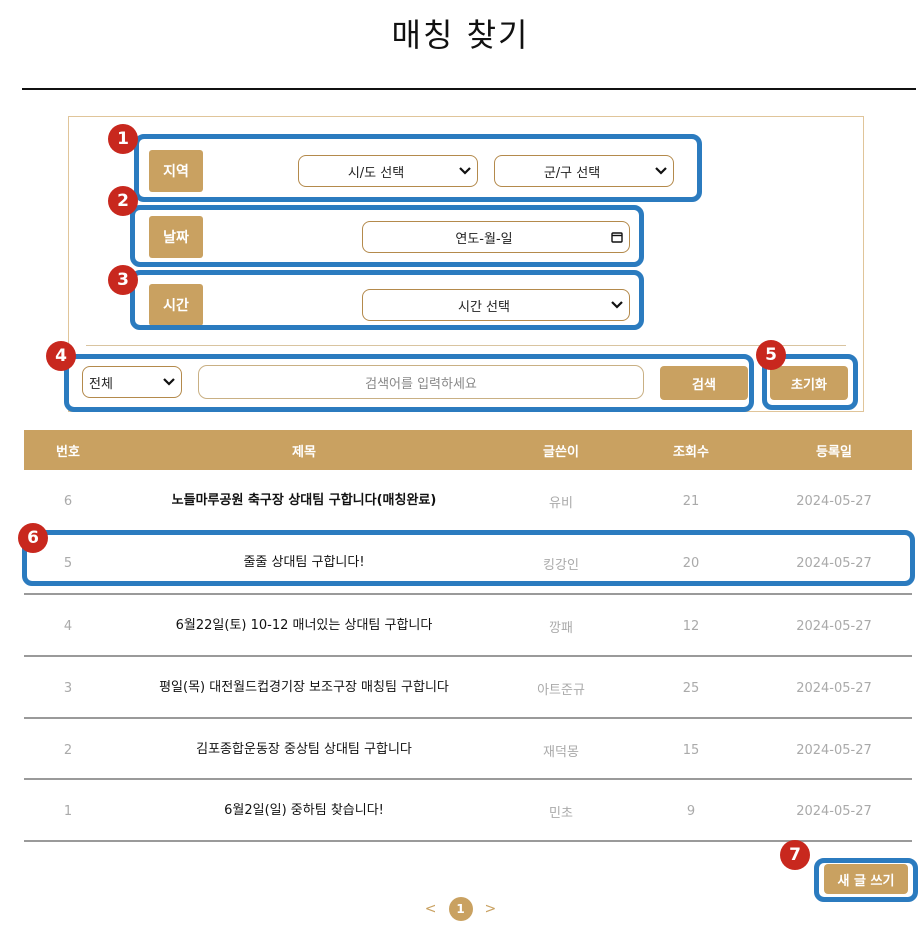  Describe the element at coordinates (468, 841) in the screenshot. I see `row-divider` at that location.